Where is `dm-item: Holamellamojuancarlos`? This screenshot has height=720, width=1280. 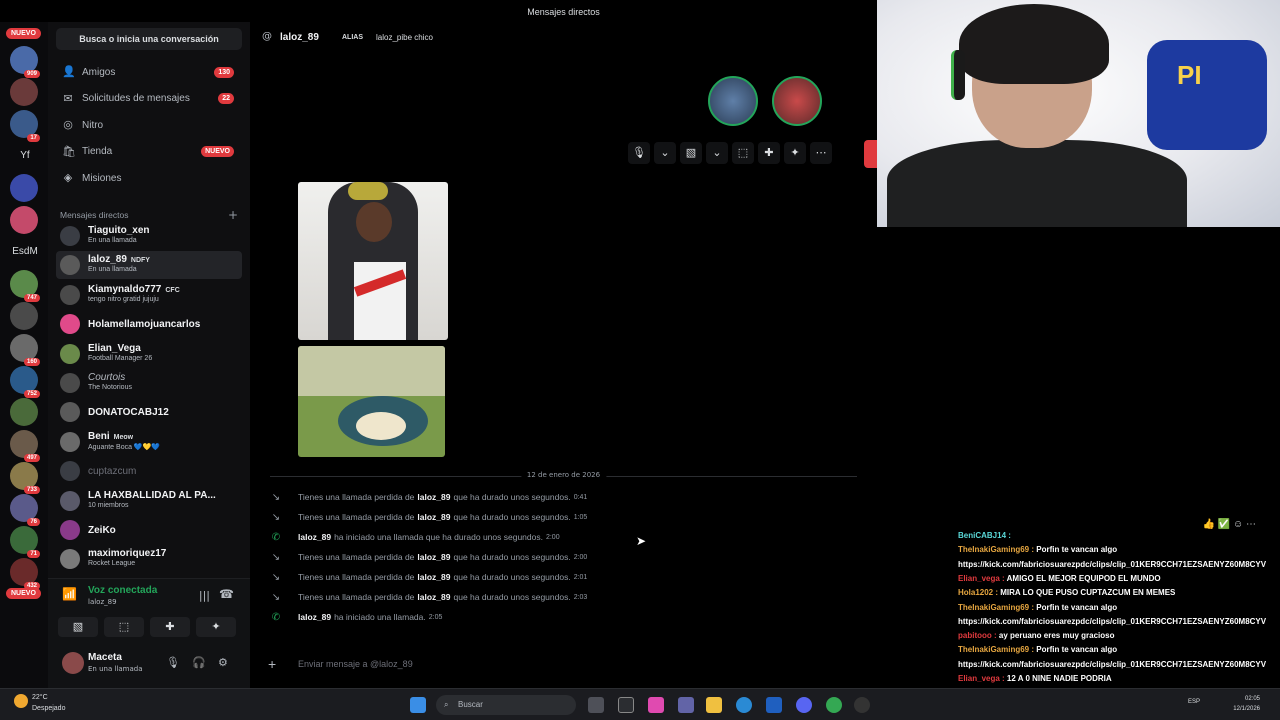
dm-item: Holamellamojuancarlos is located at coordinates (149, 324).